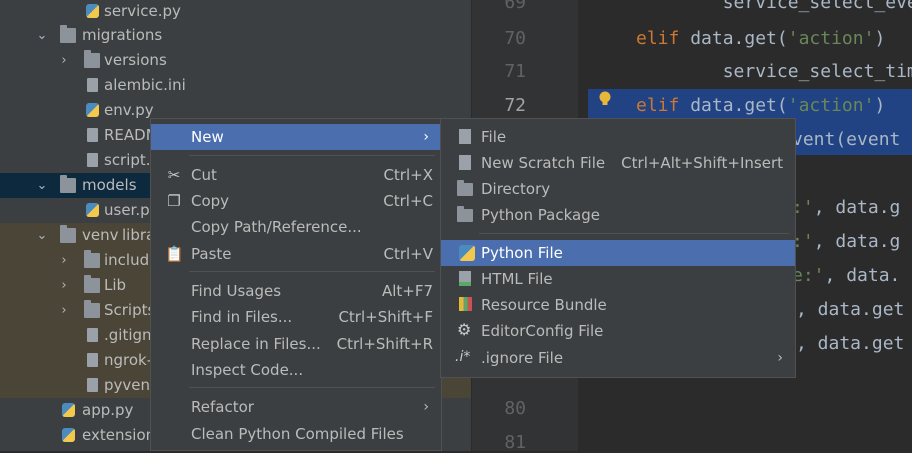 This screenshot has height=453, width=912. I want to click on menu-item-label: Cut, so click(204, 175).